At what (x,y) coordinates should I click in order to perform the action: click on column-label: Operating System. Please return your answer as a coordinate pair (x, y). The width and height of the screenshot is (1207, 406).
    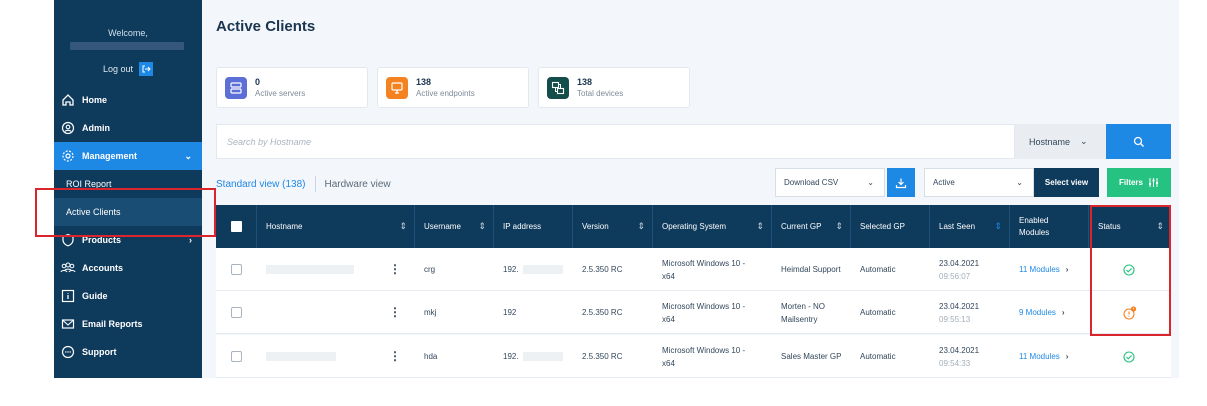
    Looking at the image, I should click on (694, 226).